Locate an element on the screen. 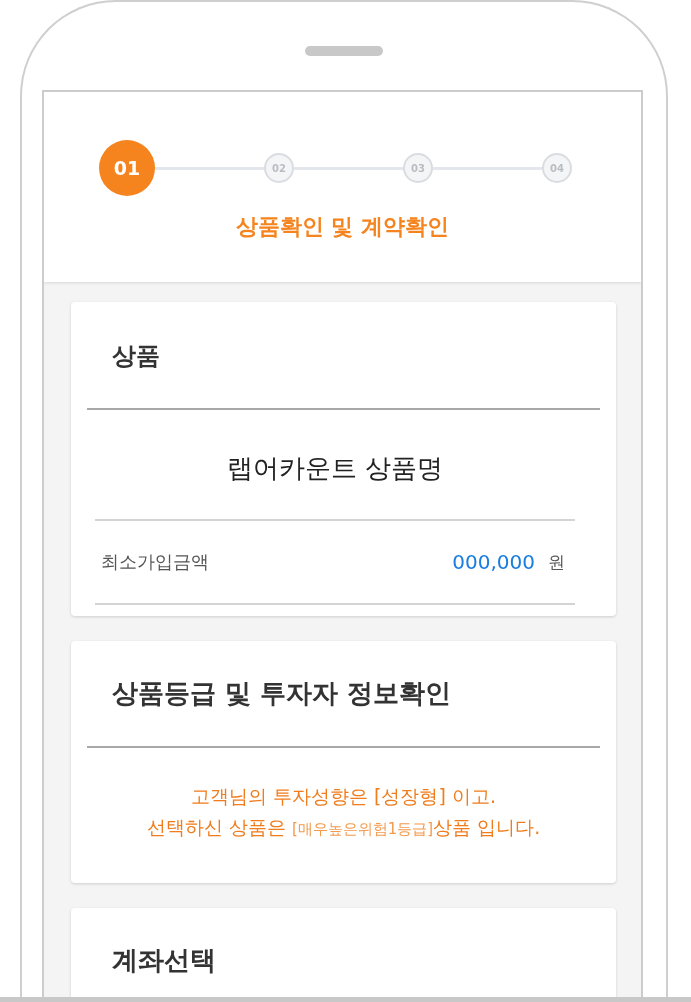 The height and width of the screenshot is (1002, 691). amount-value: 000,000 is located at coordinates (493, 562).